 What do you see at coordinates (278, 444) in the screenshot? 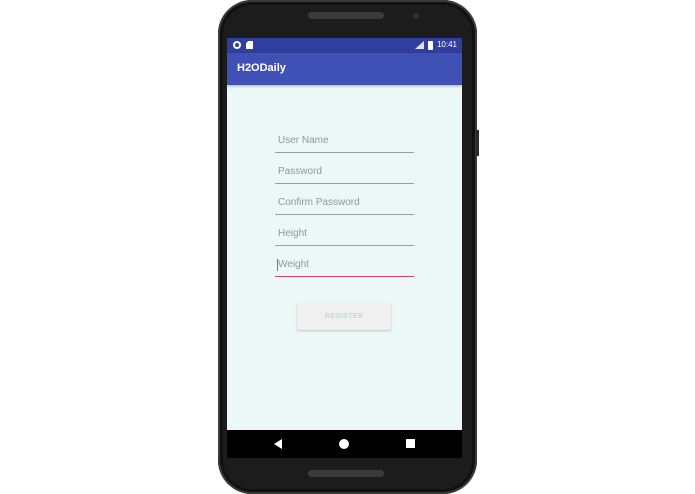
I see `back-icon` at bounding box center [278, 444].